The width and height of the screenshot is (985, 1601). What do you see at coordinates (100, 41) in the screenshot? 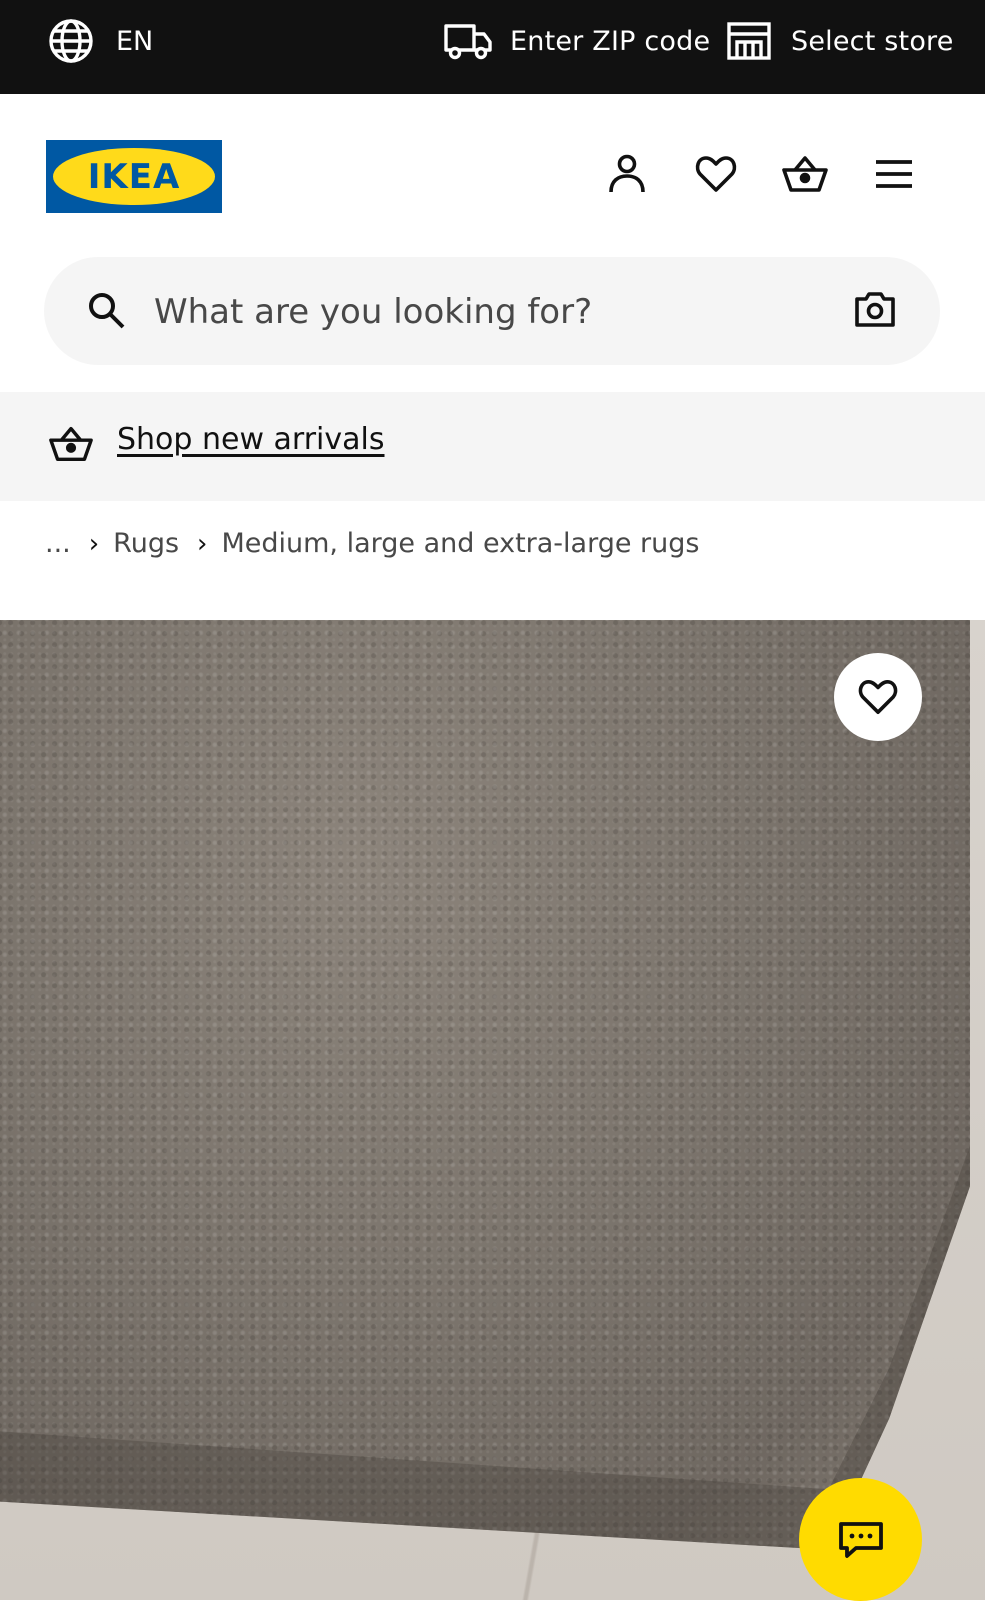
I see `language-selector: EN` at bounding box center [100, 41].